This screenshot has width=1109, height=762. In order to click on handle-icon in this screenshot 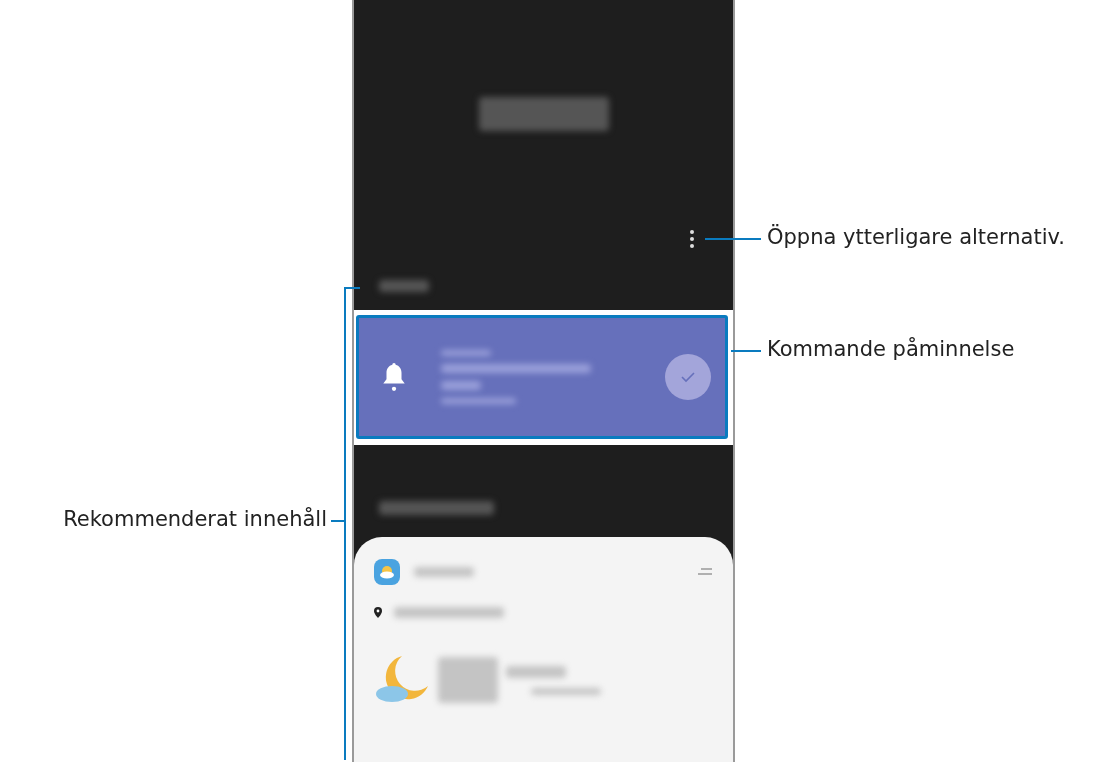, I will do `click(705, 572)`.